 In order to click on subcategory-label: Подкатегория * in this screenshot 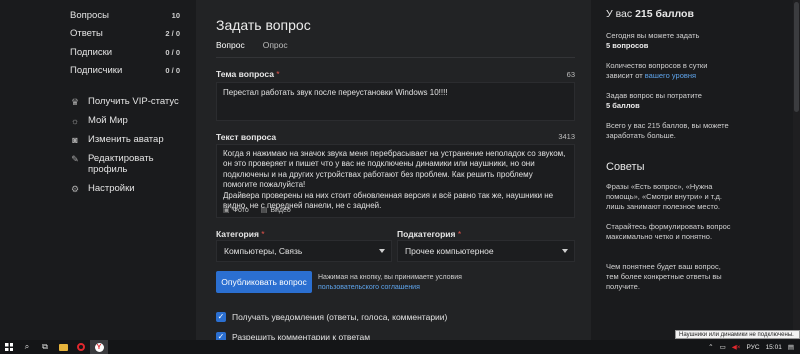, I will do `click(429, 234)`.